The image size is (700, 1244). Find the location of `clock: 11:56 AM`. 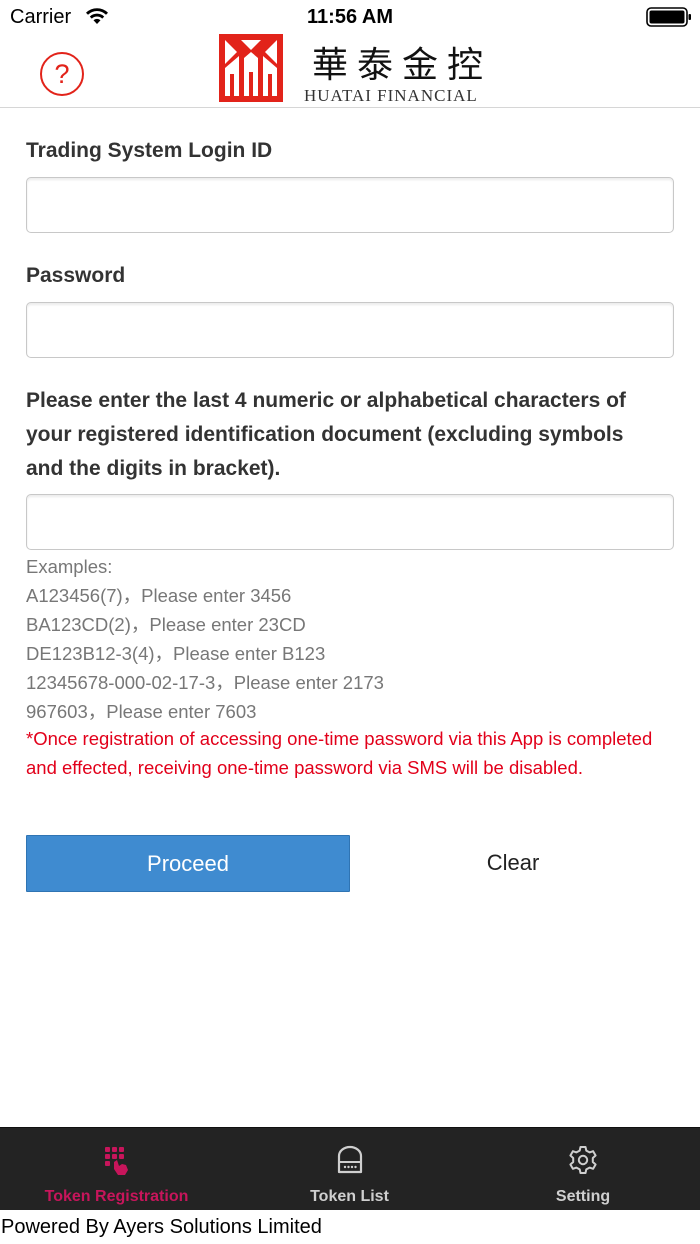

clock: 11:56 AM is located at coordinates (350, 17).